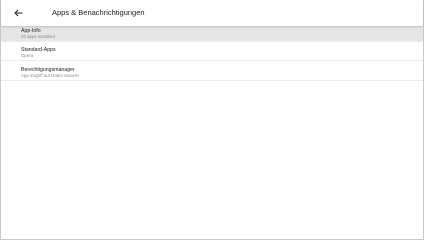 This screenshot has height=240, width=424. I want to click on item-subtitle: Opera, so click(27, 55).